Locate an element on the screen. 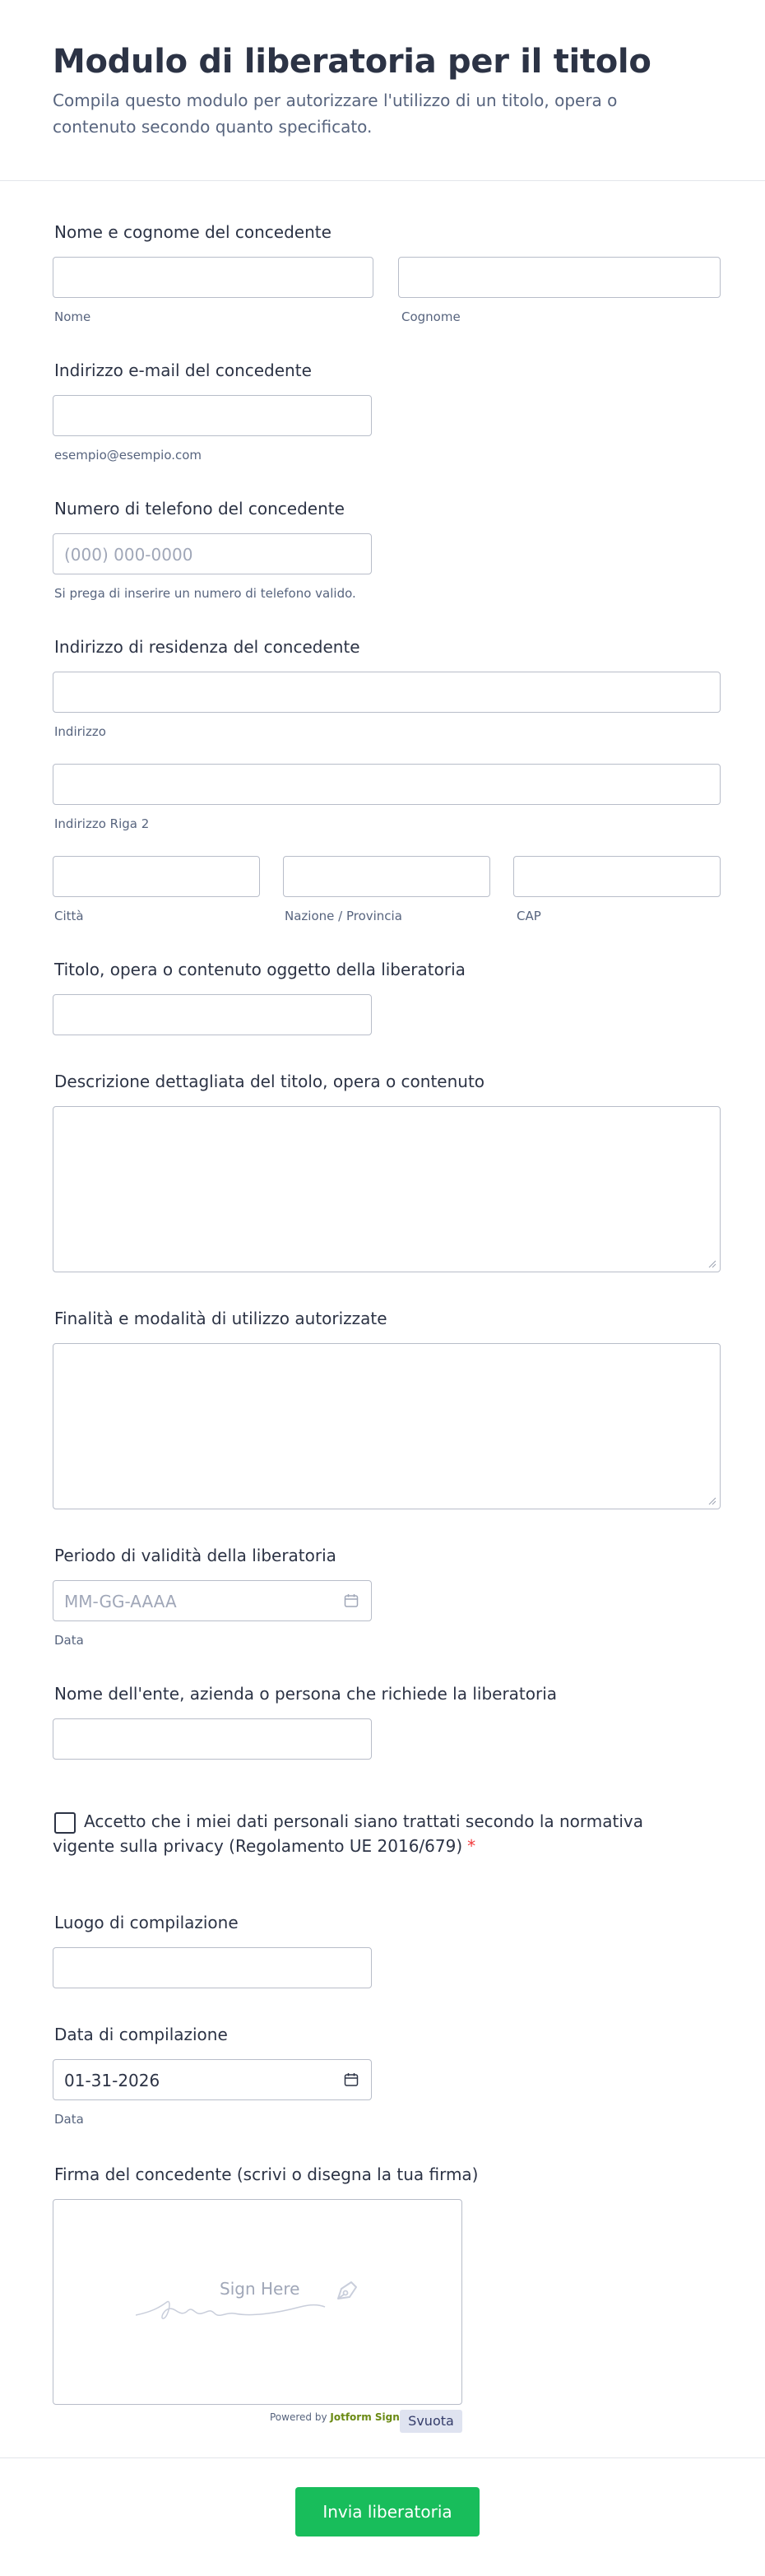 This screenshot has width=765, height=2576. street-address-sublabel: Indirizzo is located at coordinates (80, 731).